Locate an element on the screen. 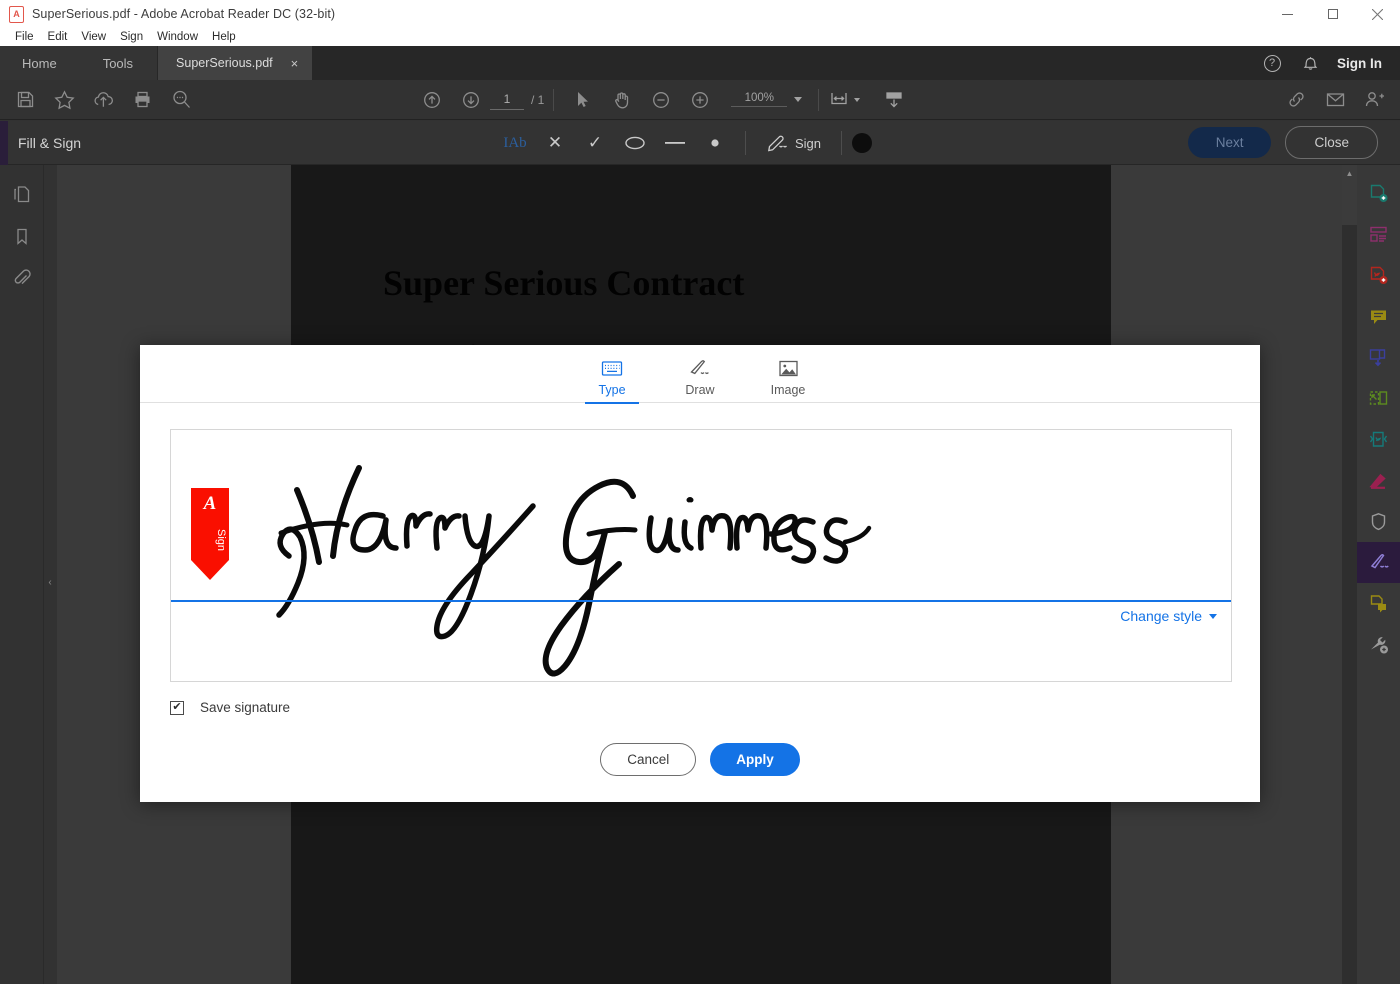 Image resolution: width=1400 pixels, height=984 pixels. tab-strip: Home Tools SuperSerious.pdf × ? Sign In is located at coordinates (700, 63).